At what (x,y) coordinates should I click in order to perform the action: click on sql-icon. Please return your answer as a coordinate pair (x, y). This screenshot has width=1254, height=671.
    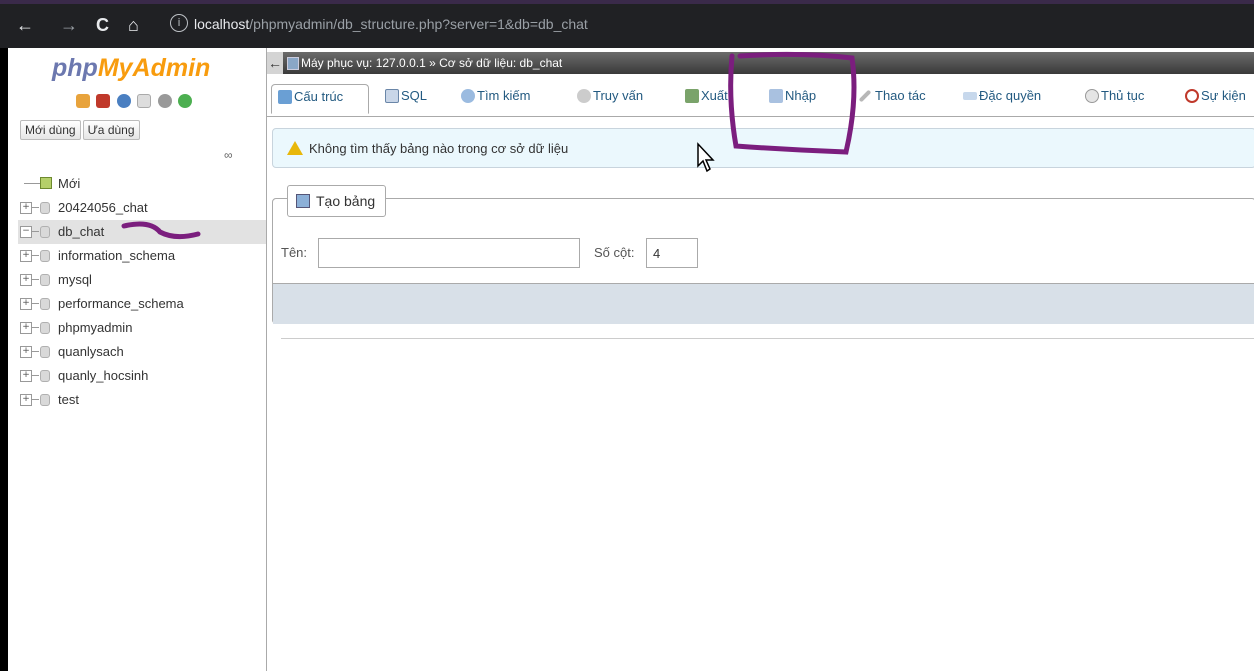
    Looking at the image, I should click on (392, 96).